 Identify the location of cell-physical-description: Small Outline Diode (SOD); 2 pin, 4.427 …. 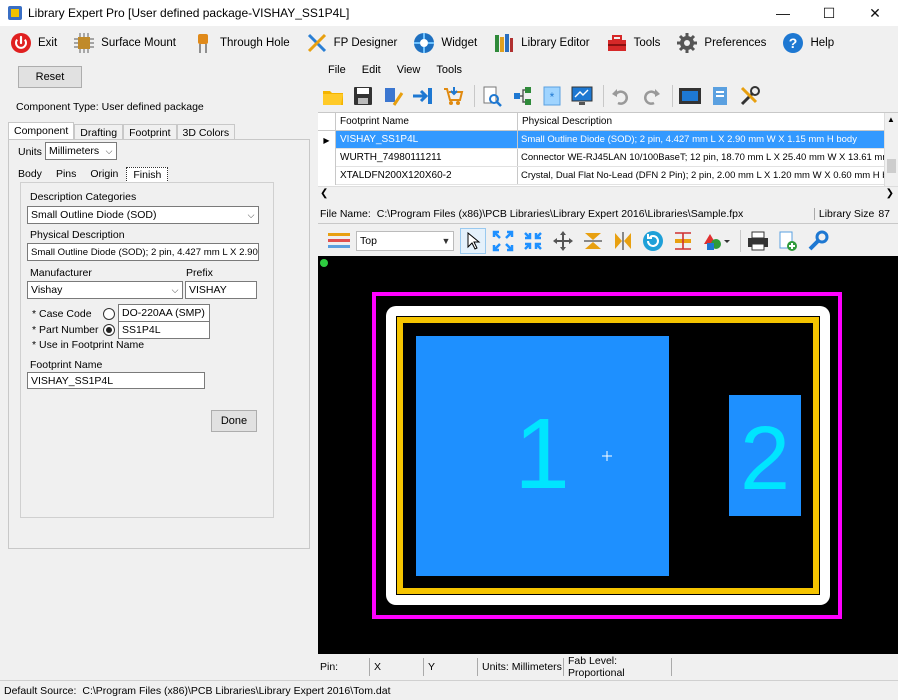
(689, 139).